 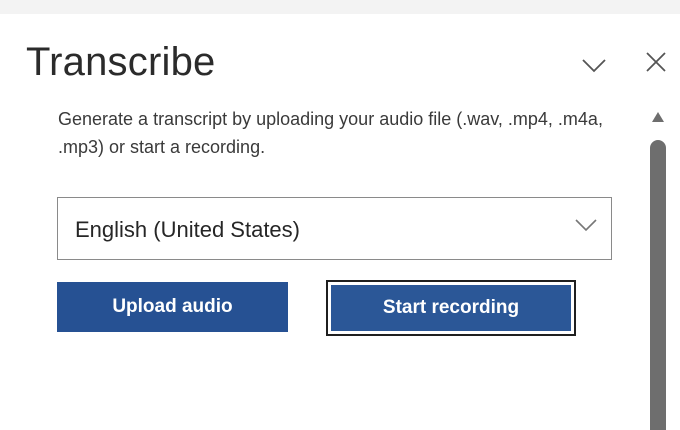 What do you see at coordinates (658, 119) in the screenshot?
I see `scroll-up-arrow-icon` at bounding box center [658, 119].